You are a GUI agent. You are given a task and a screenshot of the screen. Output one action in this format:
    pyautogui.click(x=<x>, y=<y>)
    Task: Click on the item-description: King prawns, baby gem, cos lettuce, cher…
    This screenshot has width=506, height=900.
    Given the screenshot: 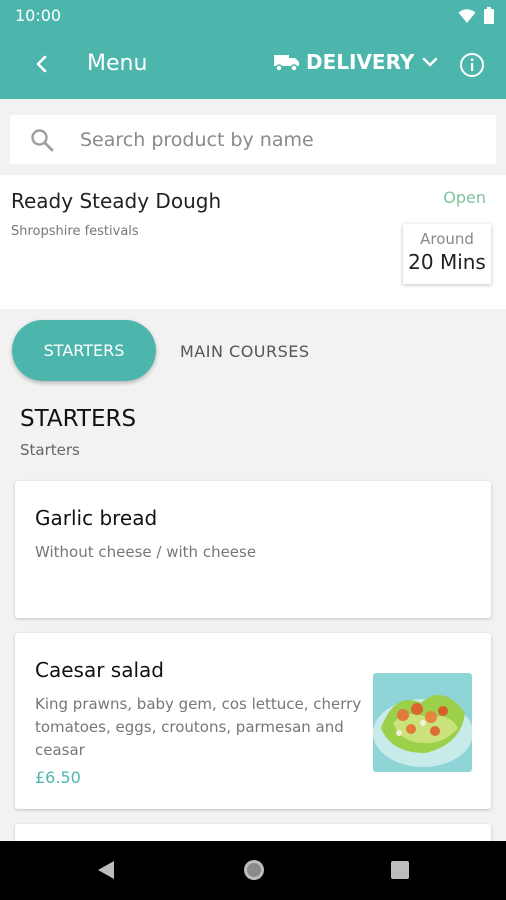 What is the action you would take?
    pyautogui.click(x=198, y=727)
    